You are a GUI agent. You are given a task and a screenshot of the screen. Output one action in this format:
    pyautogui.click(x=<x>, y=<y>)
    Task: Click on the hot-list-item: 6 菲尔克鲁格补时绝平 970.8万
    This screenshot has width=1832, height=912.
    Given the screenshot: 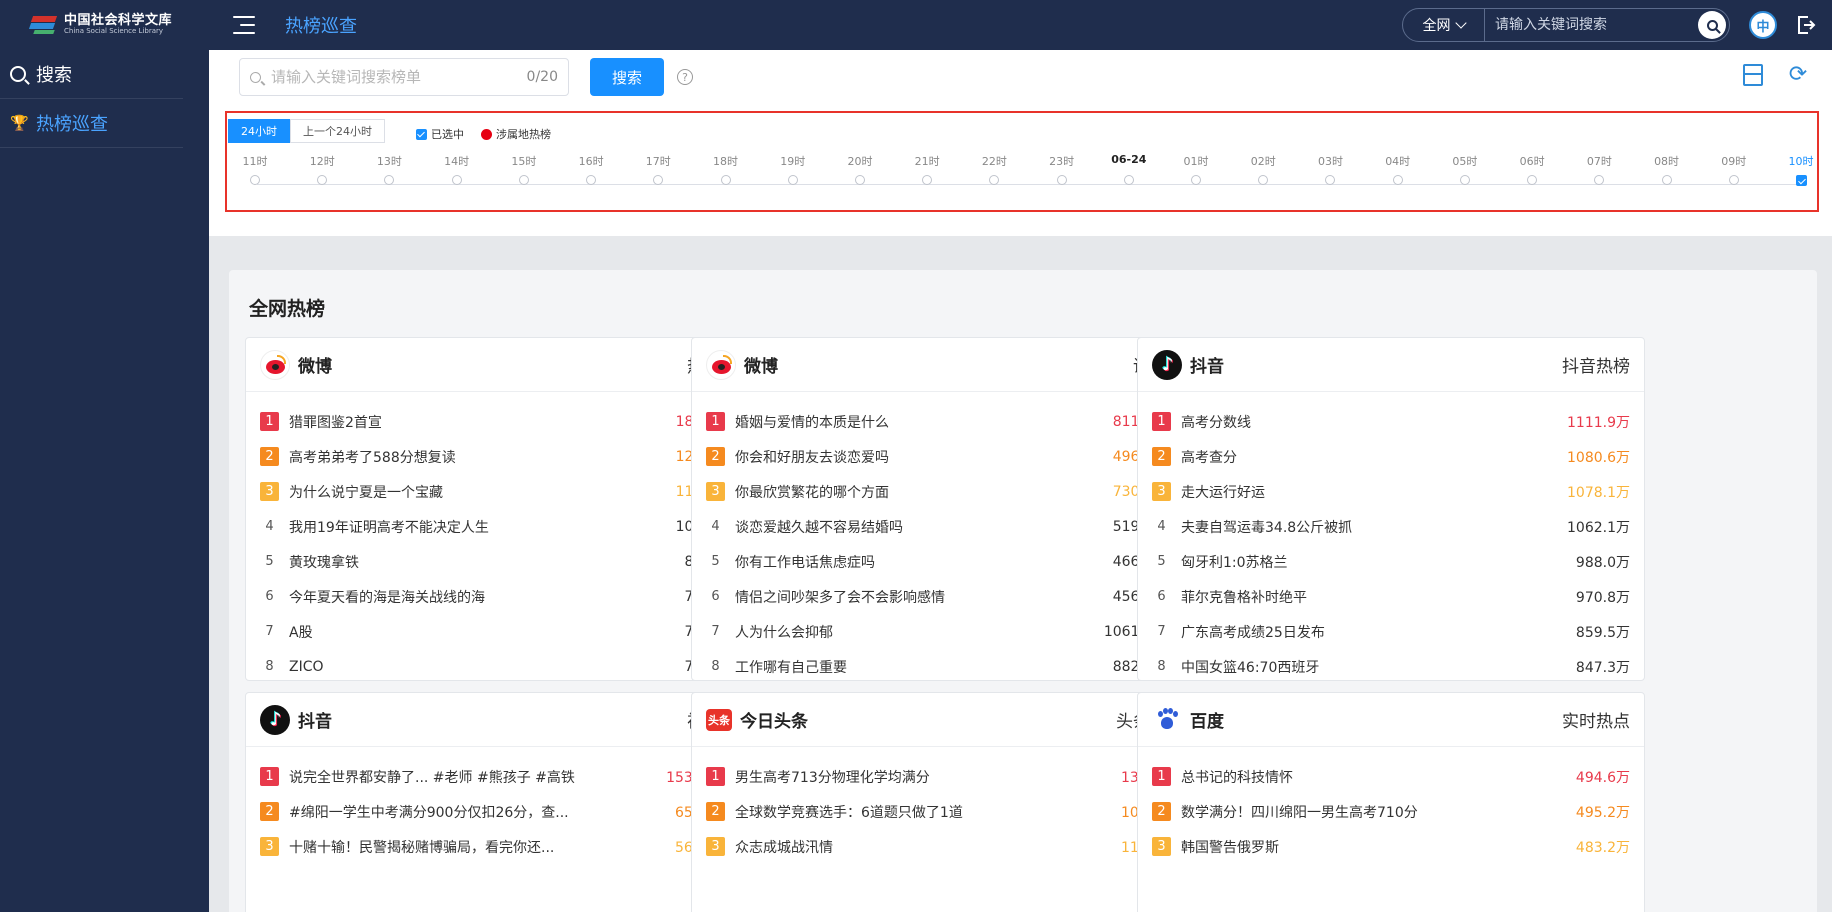 What is the action you would take?
    pyautogui.click(x=1391, y=596)
    